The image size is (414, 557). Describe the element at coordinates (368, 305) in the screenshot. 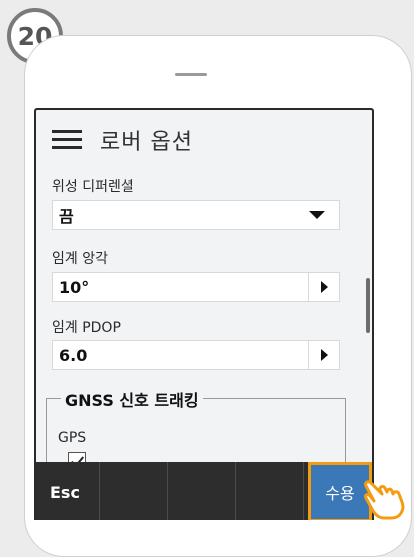

I see `scrollbar` at that location.